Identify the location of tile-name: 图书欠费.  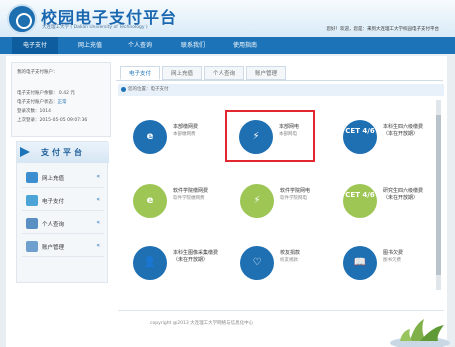
(393, 253).